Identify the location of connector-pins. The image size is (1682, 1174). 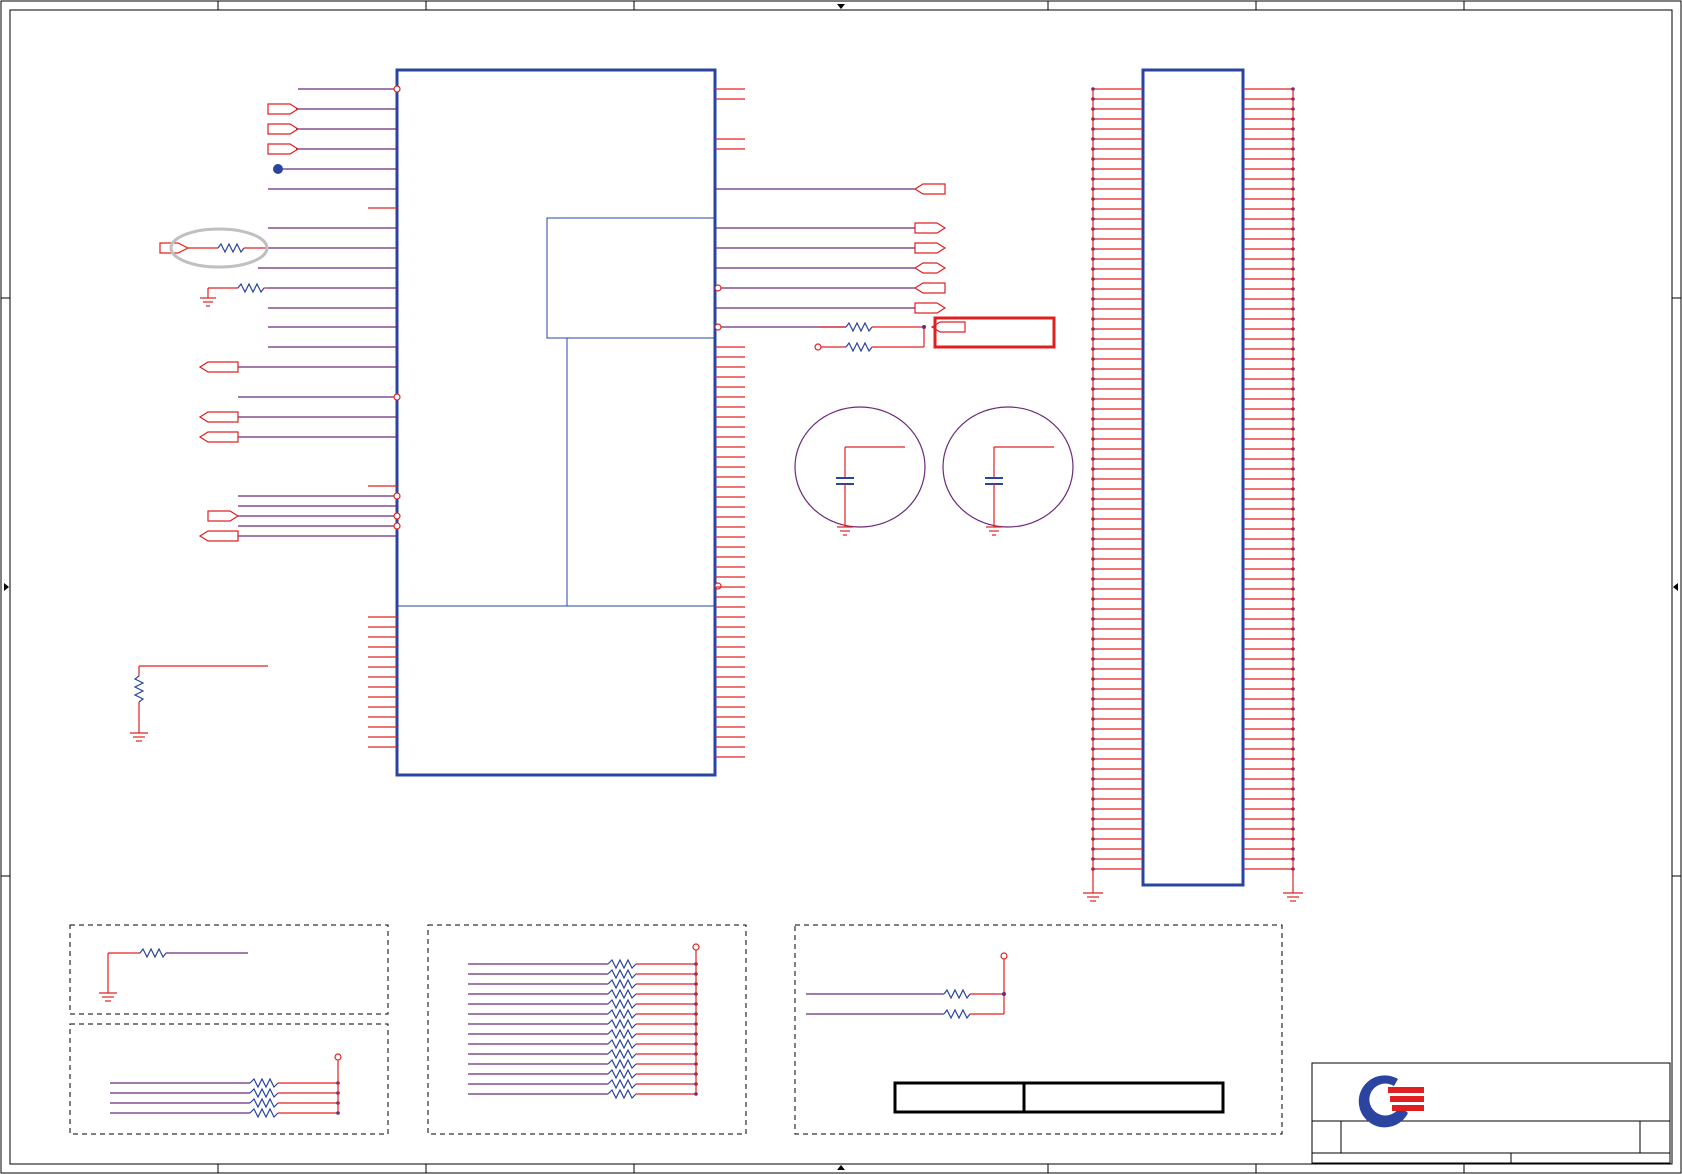
(1193, 479).